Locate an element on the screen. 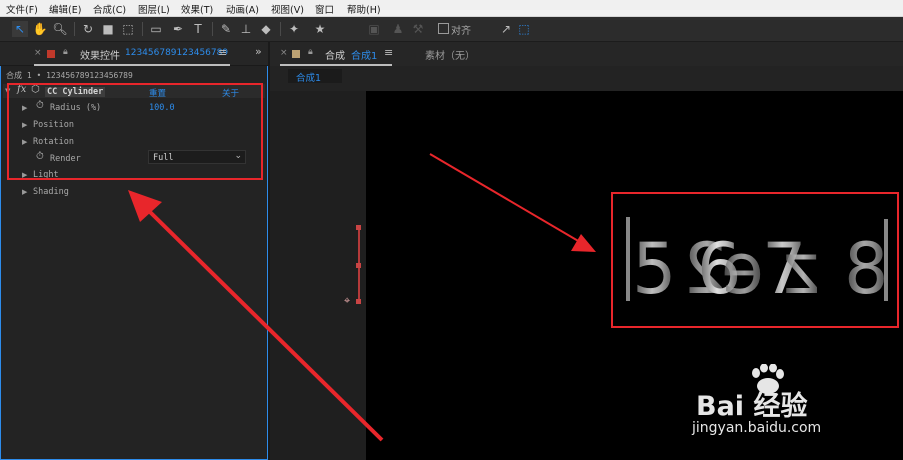  watermark-url: jingyan.baidu.com is located at coordinates (757, 428).